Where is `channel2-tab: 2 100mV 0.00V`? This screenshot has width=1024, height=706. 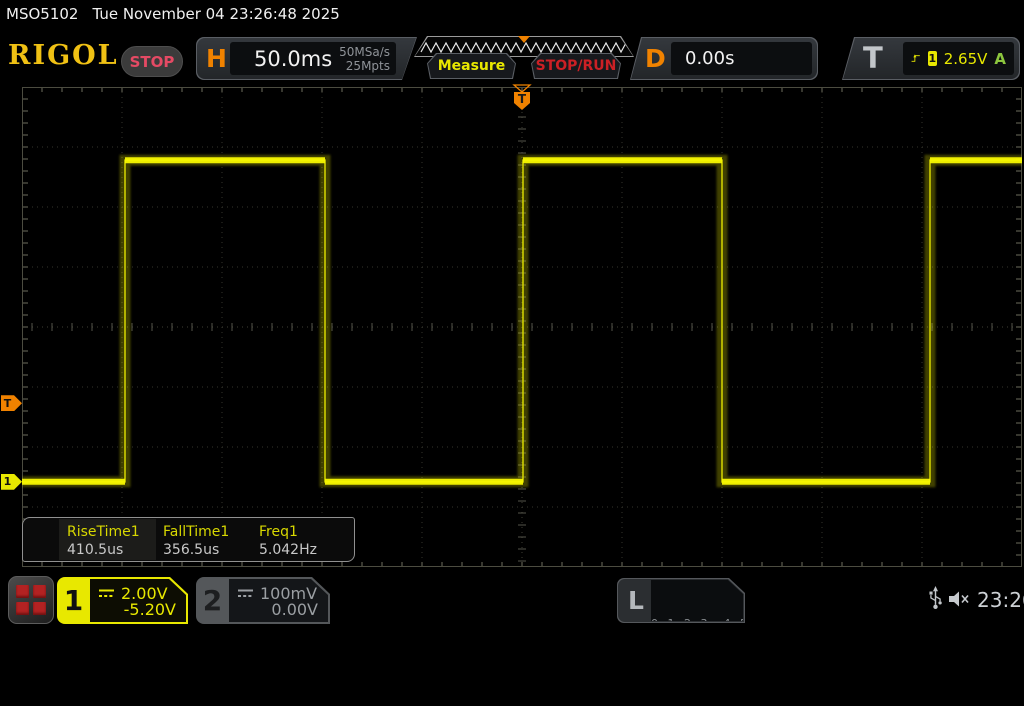 channel2-tab: 2 100mV 0.00V is located at coordinates (263, 600).